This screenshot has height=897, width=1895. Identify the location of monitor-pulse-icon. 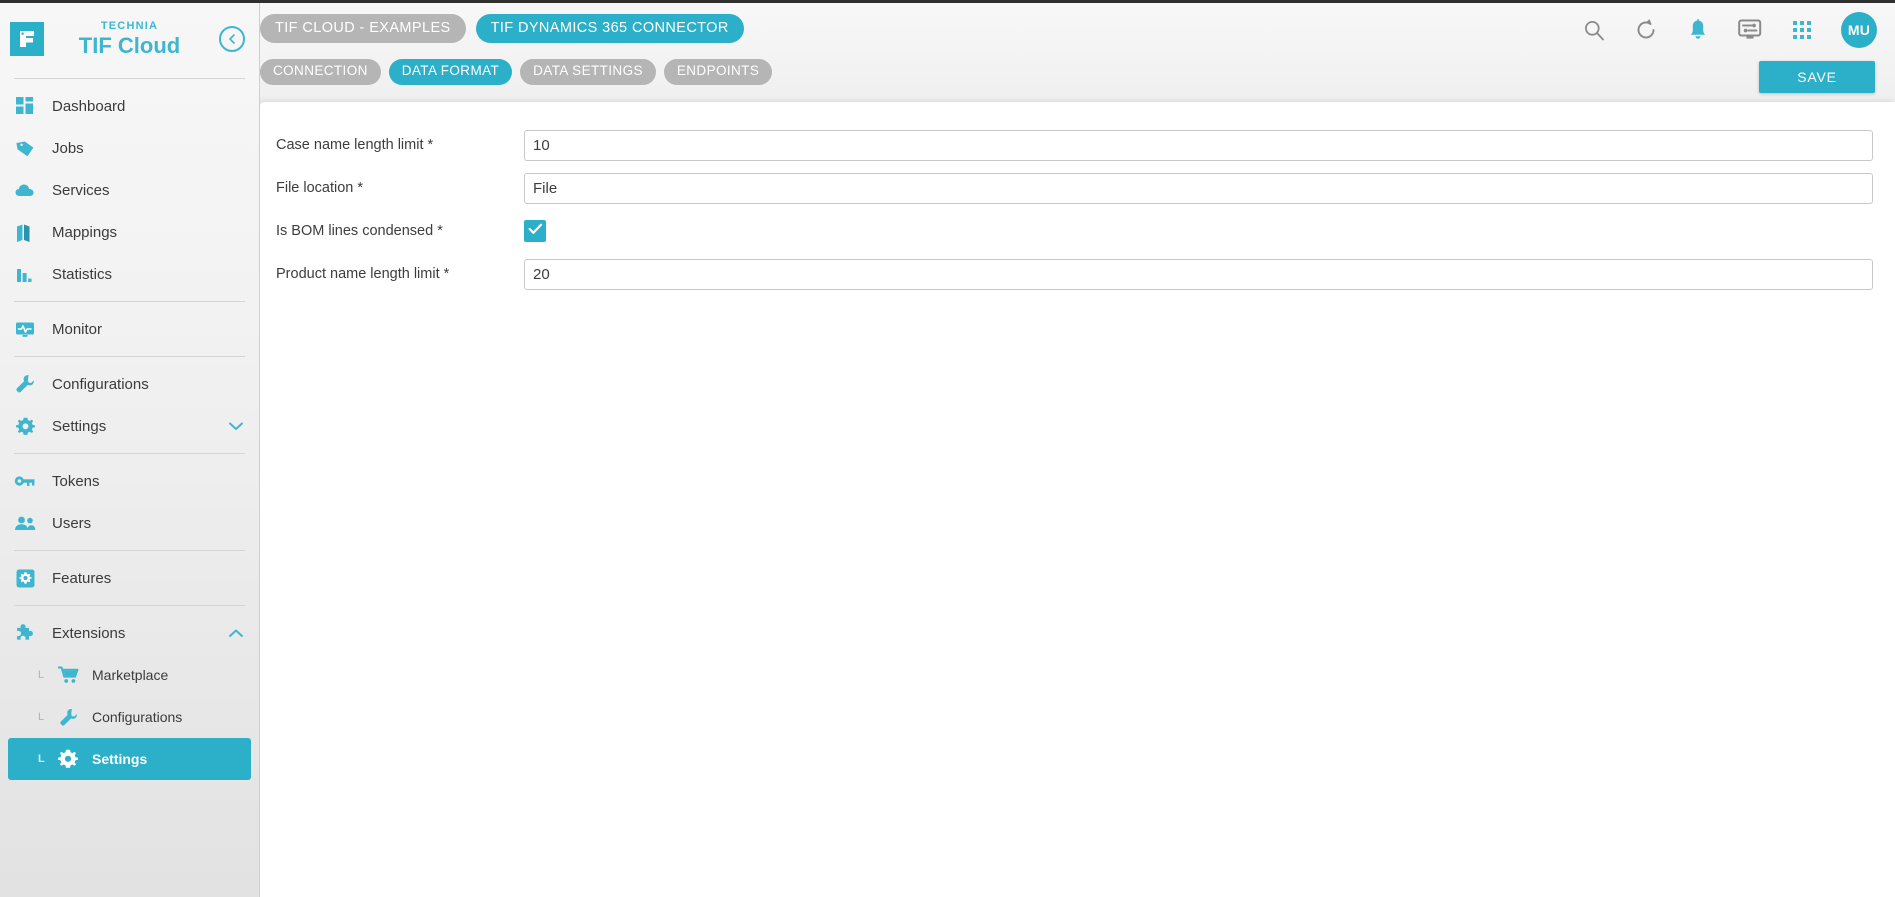
(25, 329).